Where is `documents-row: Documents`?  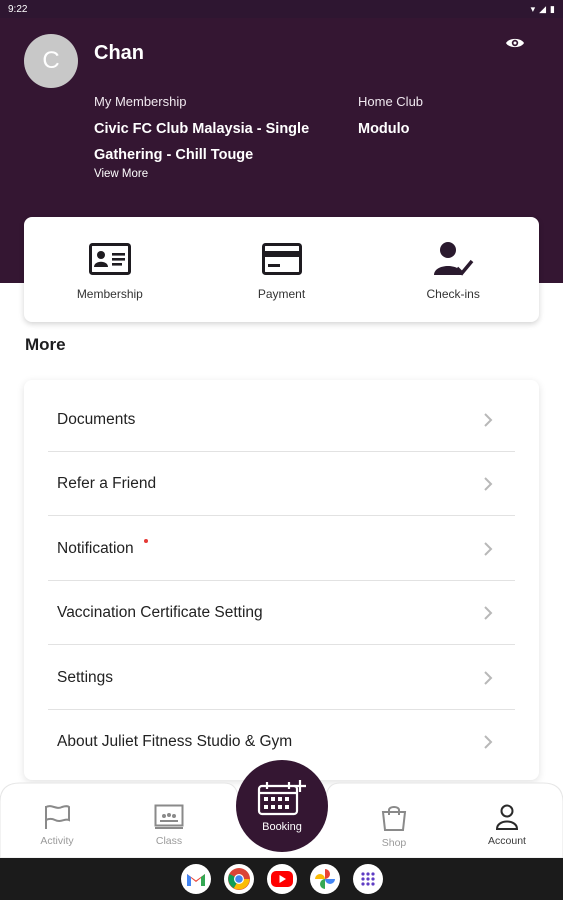
documents-row: Documents is located at coordinates (281, 420).